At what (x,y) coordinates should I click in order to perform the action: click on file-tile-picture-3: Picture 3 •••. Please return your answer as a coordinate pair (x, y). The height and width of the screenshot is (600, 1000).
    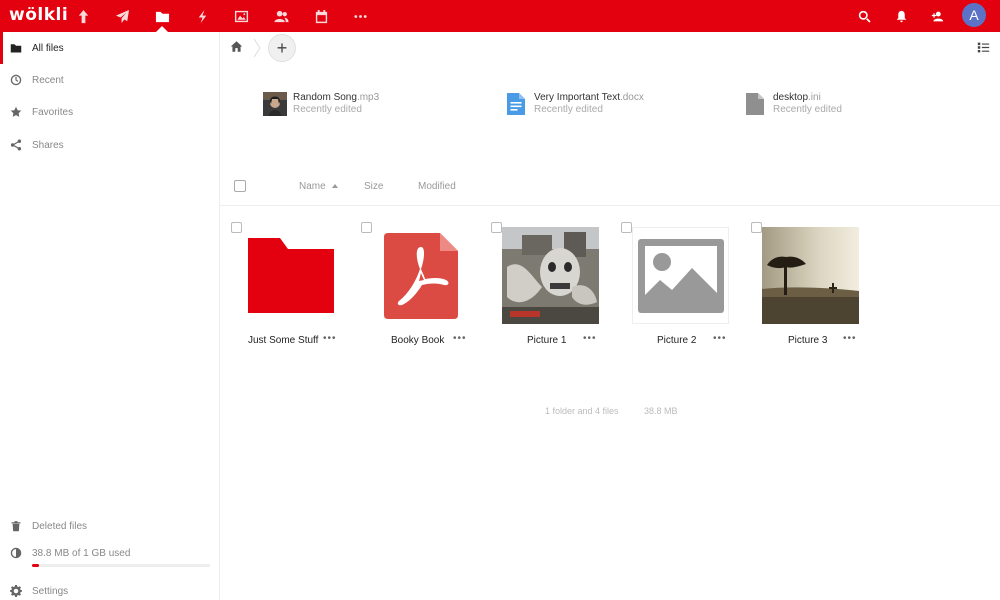
    Looking at the image, I should click on (806, 287).